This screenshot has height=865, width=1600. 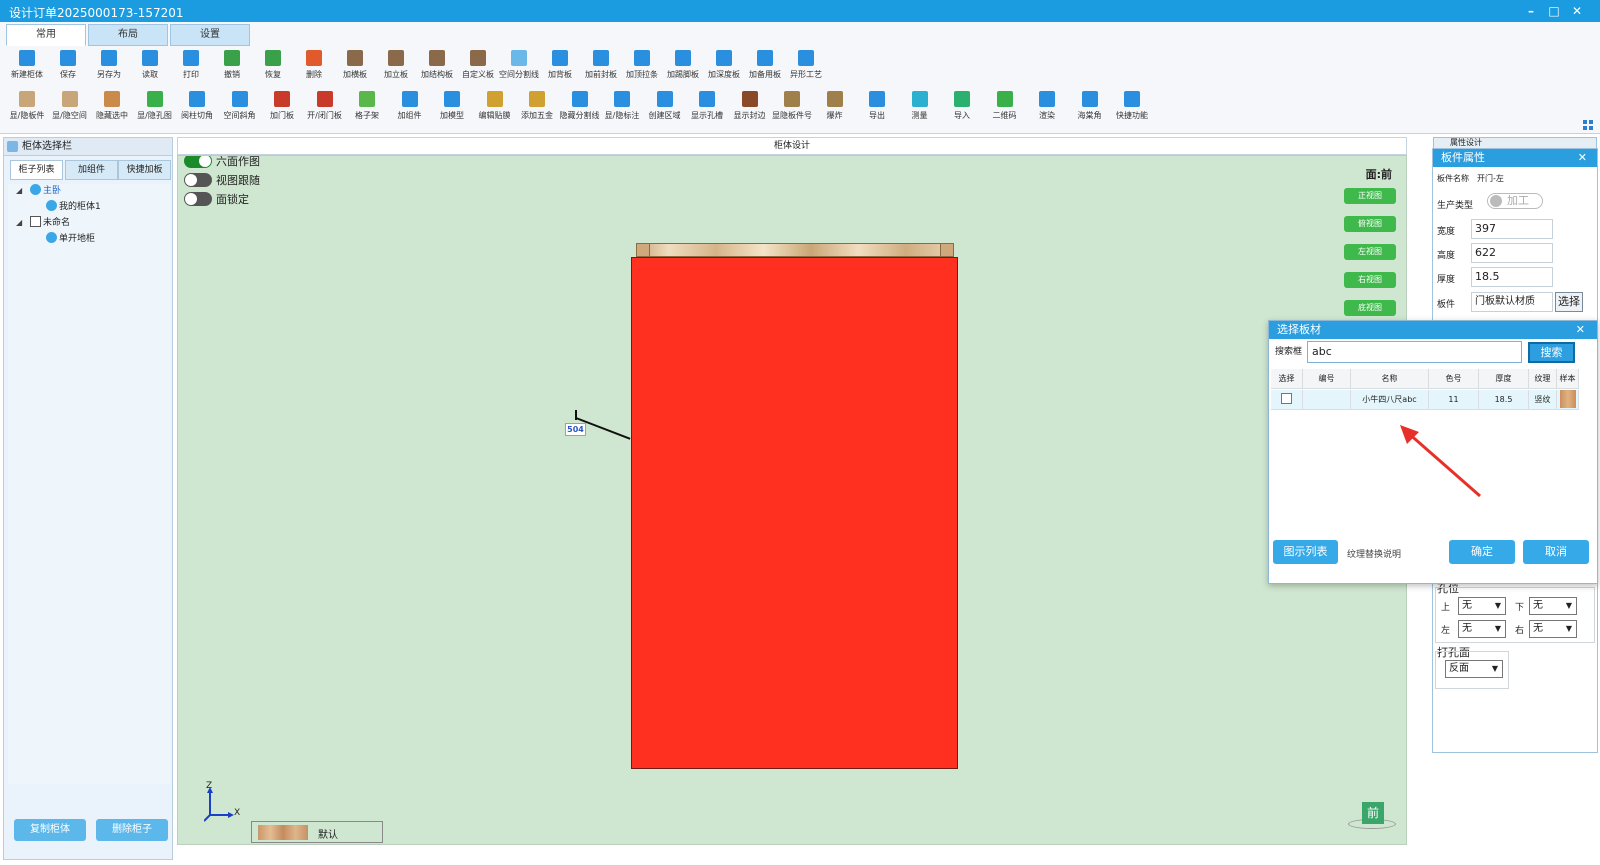 What do you see at coordinates (50, 830) in the screenshot?
I see `copy-cabinet-button: 复制柜体` at bounding box center [50, 830].